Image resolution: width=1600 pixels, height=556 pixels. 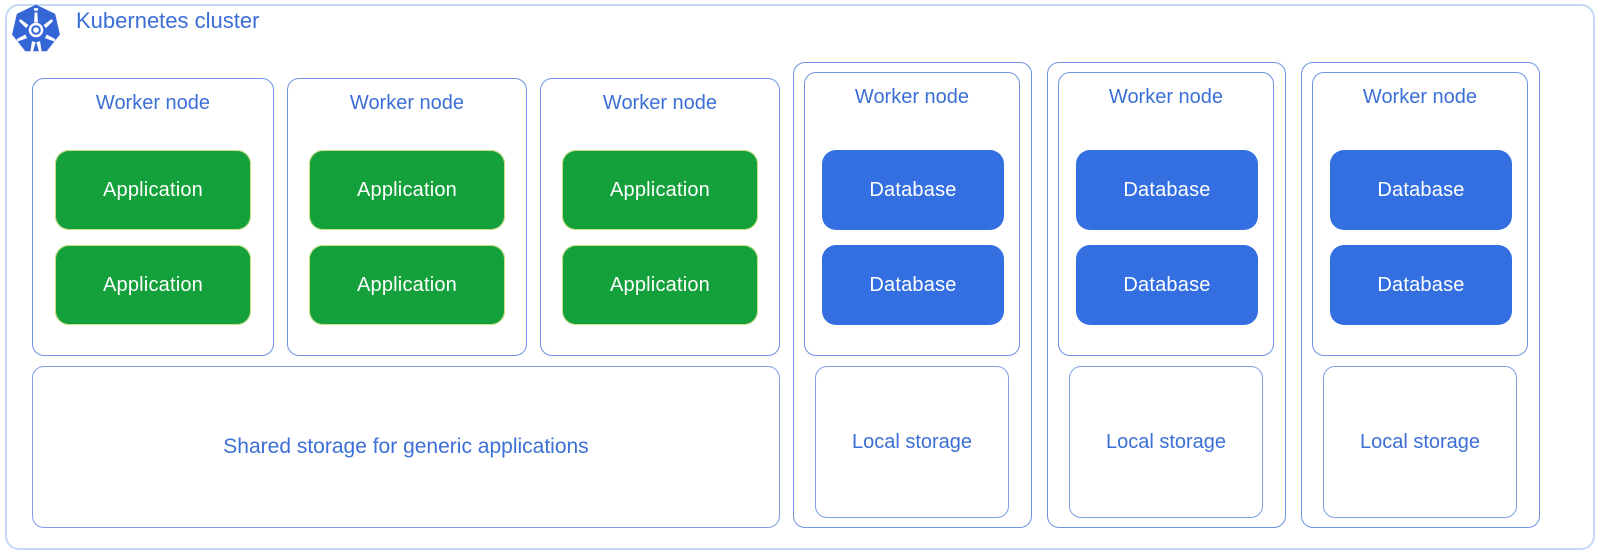 I want to click on cluster-title: Kubernetes cluster, so click(x=168, y=20).